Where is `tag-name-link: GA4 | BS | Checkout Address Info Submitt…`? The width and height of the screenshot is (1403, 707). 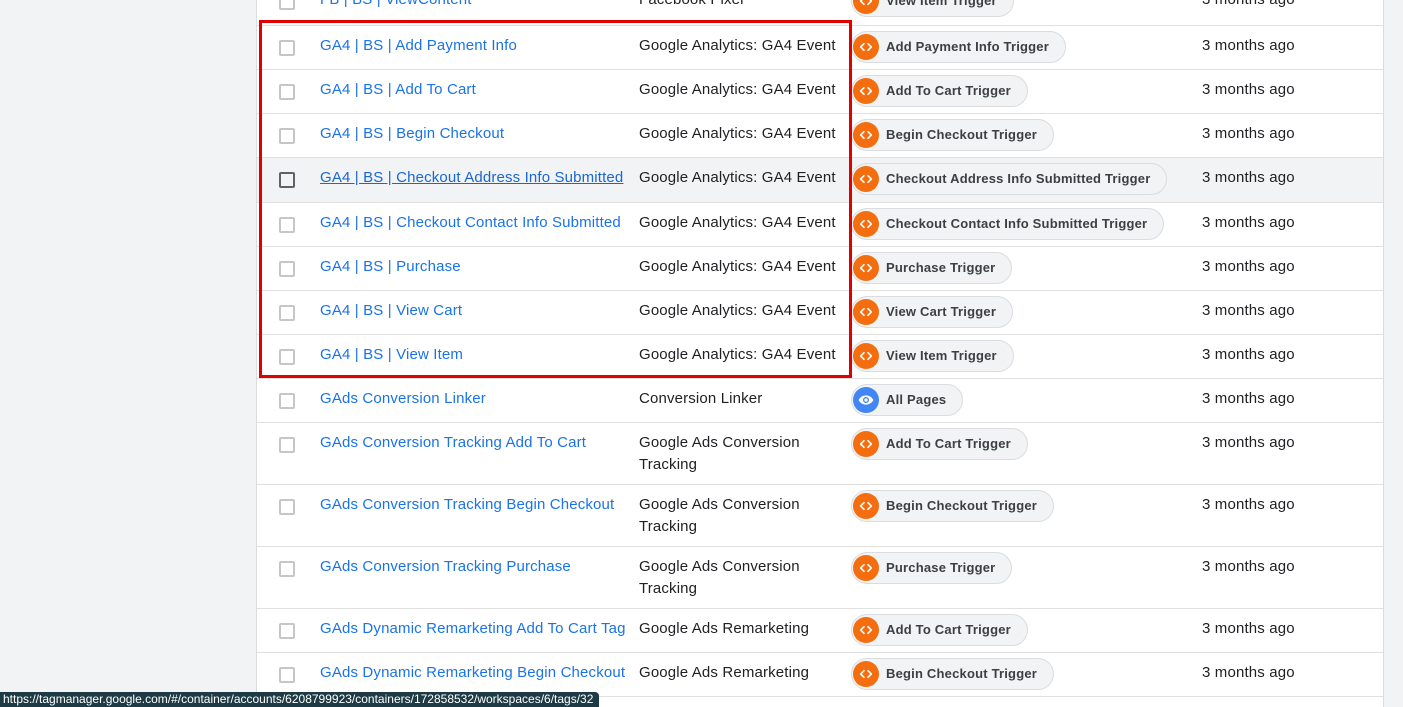 tag-name-link: GA4 | BS | Checkout Address Info Submitt… is located at coordinates (479, 178).